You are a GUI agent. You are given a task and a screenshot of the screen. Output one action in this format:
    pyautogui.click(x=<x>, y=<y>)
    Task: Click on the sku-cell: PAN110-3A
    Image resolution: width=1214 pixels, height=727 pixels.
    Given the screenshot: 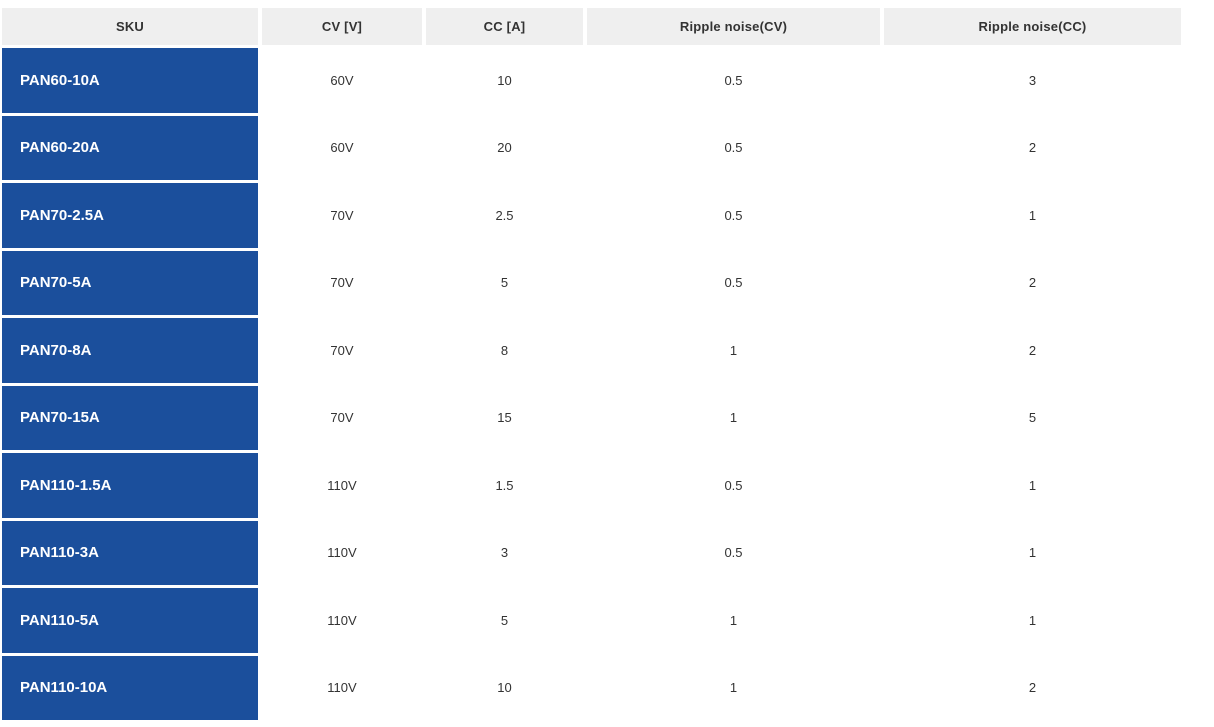 What is the action you would take?
    pyautogui.click(x=130, y=552)
    